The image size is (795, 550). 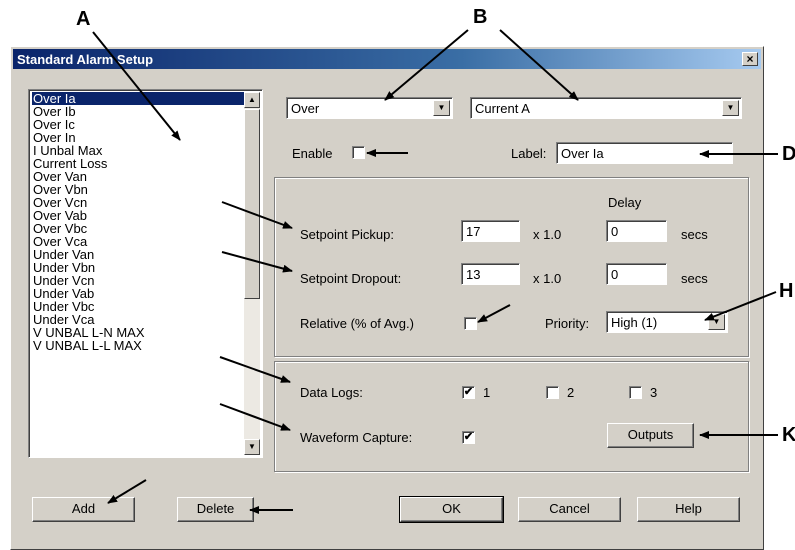 I want to click on alarm-list-scrollbar: ▲ ▼, so click(x=252, y=273).